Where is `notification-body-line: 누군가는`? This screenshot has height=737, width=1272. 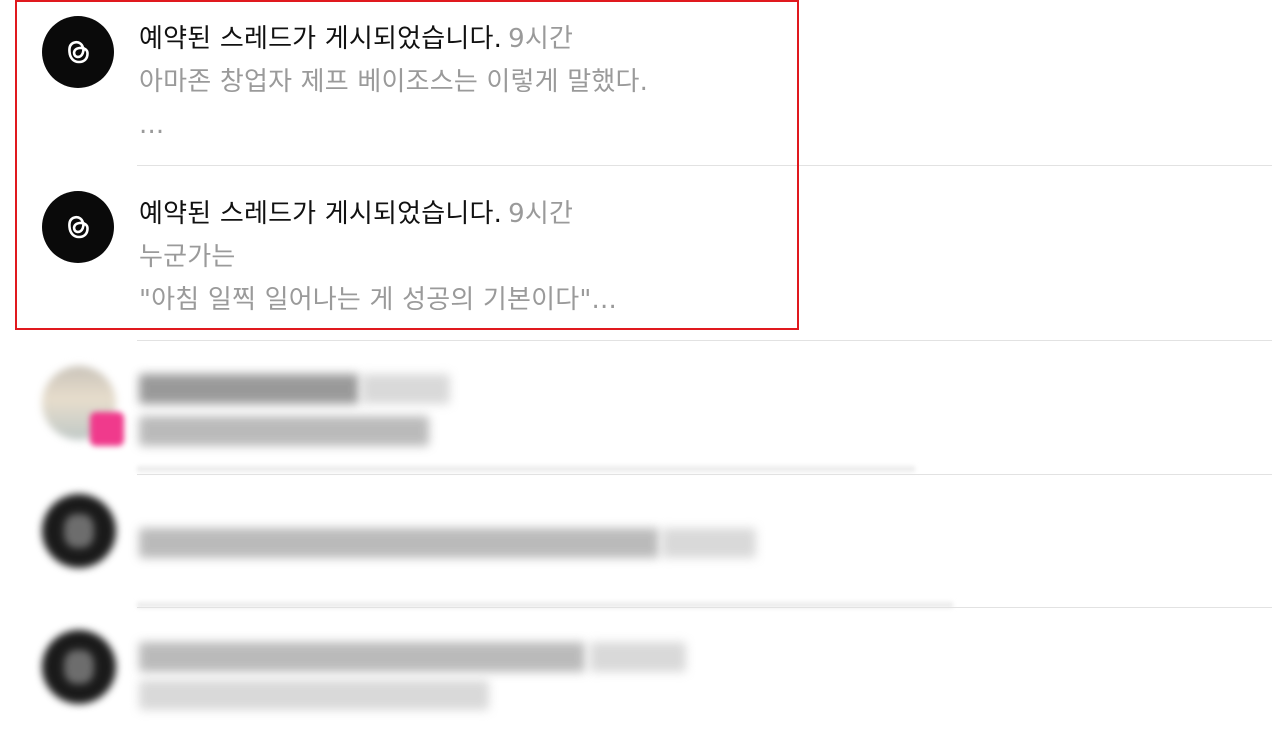
notification-body-line: 누군가는 is located at coordinates (187, 257).